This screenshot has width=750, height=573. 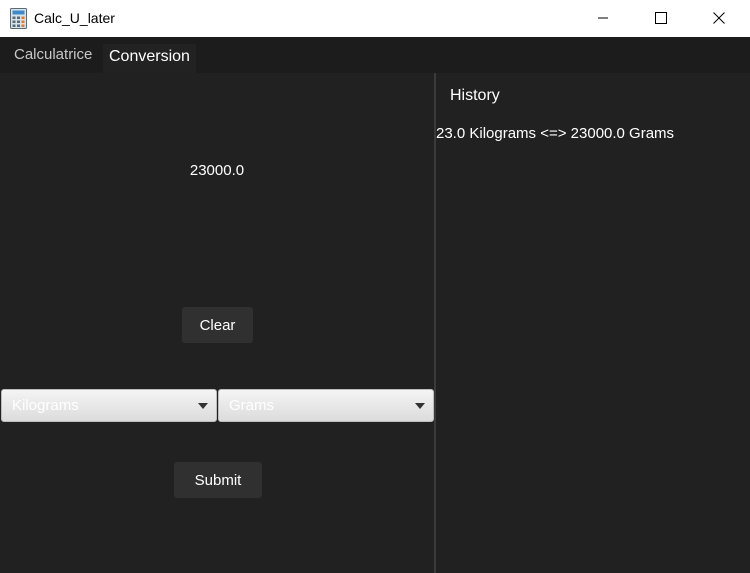 I want to click on minimize-button, so click(x=603, y=18).